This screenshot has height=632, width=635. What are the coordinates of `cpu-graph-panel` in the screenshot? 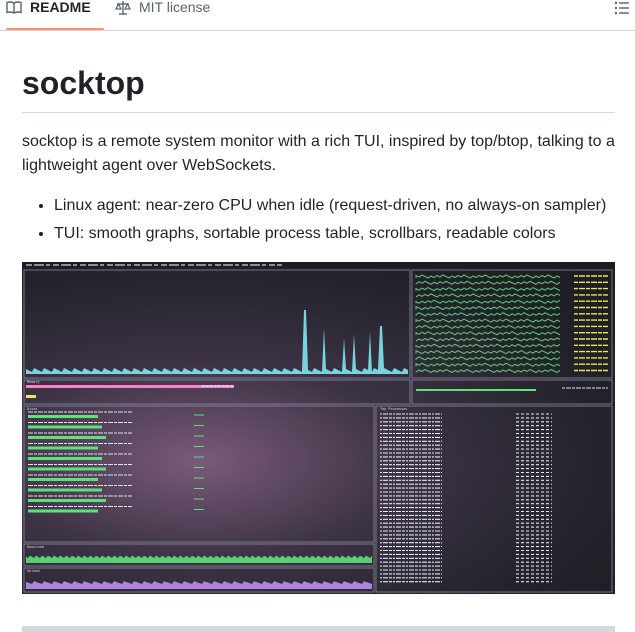 It's located at (217, 324).